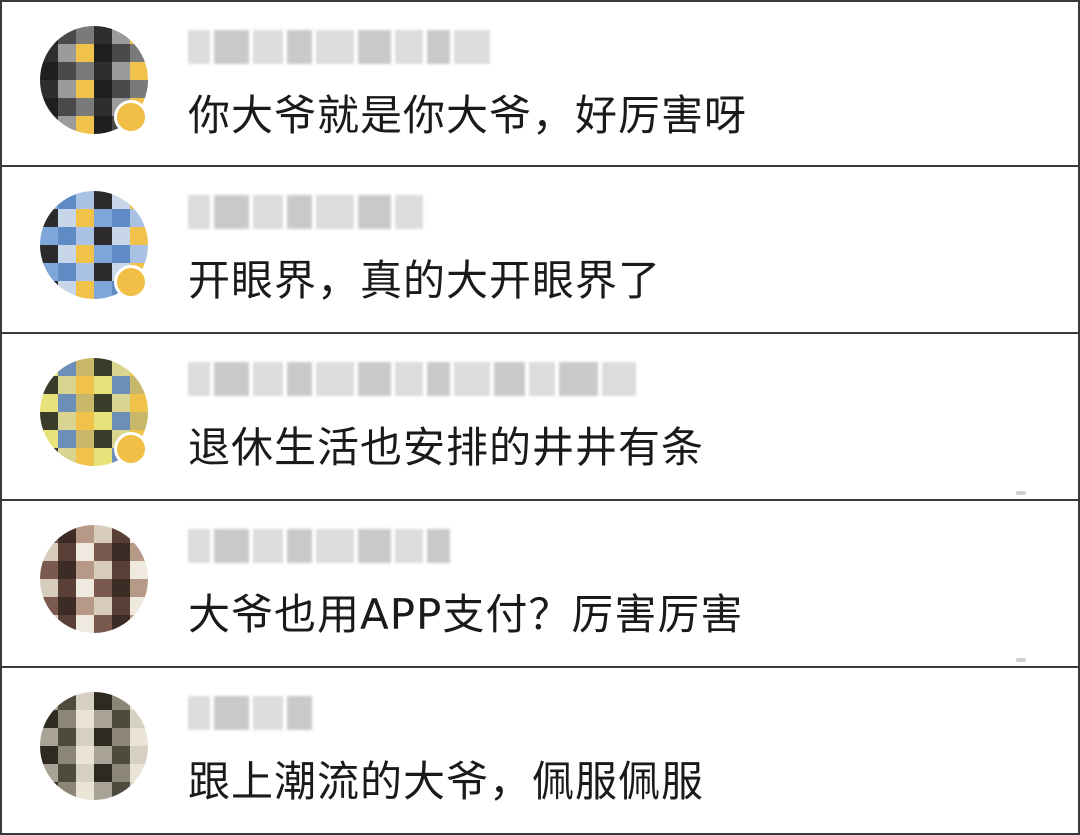 This screenshot has width=1080, height=835. Describe the element at coordinates (466, 614) in the screenshot. I see `comment-text: 大爷也用APP支付？厉害厉害` at that location.